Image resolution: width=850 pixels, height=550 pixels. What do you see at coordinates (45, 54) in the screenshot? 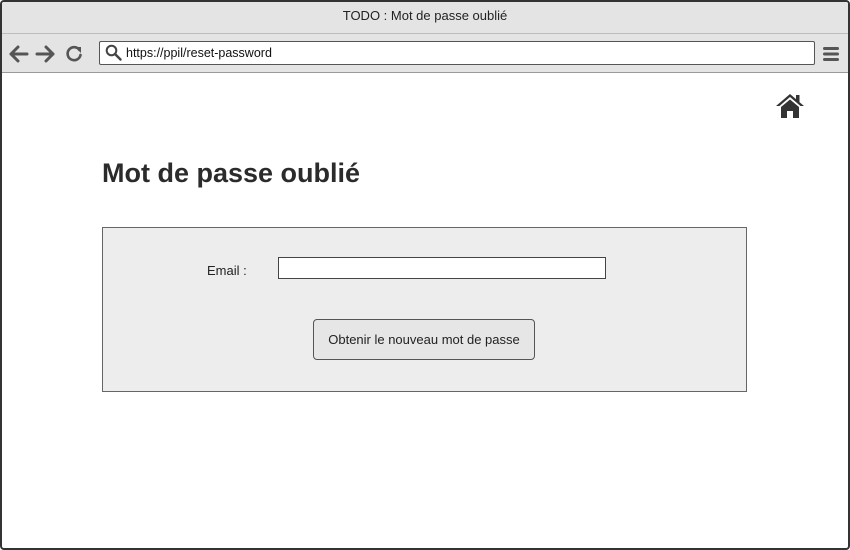
I see `forward-arrow-icon` at bounding box center [45, 54].